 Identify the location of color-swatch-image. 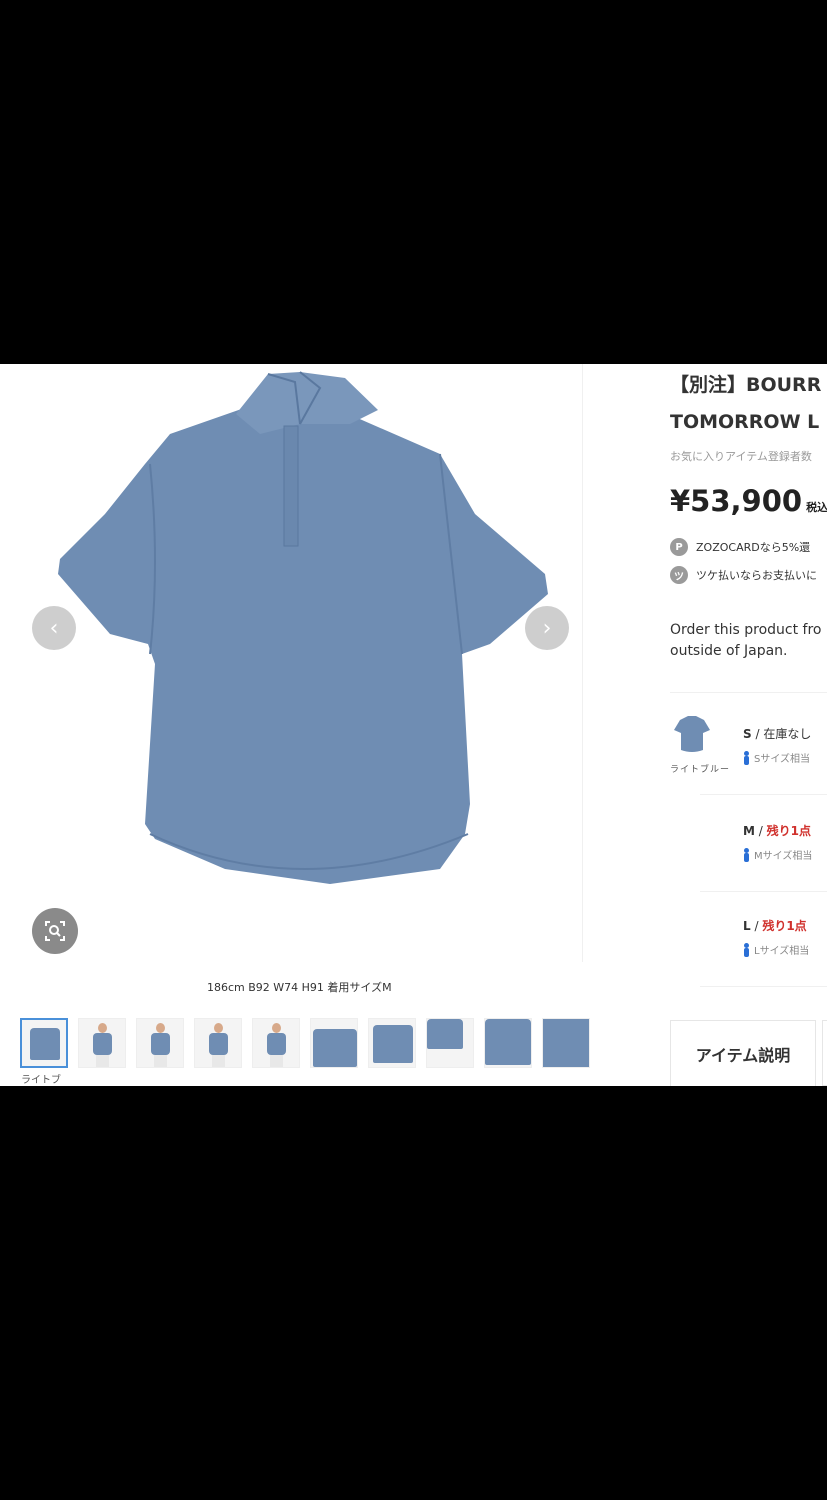
(692, 734).